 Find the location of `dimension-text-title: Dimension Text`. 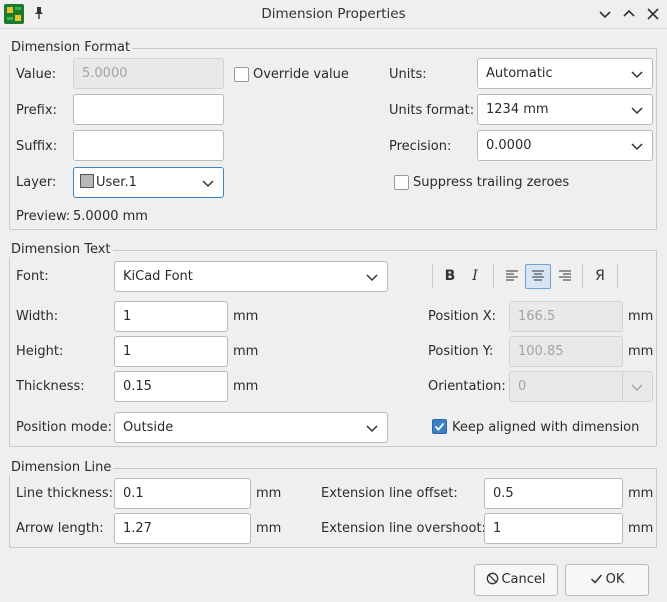

dimension-text-title: Dimension Text is located at coordinates (61, 249).